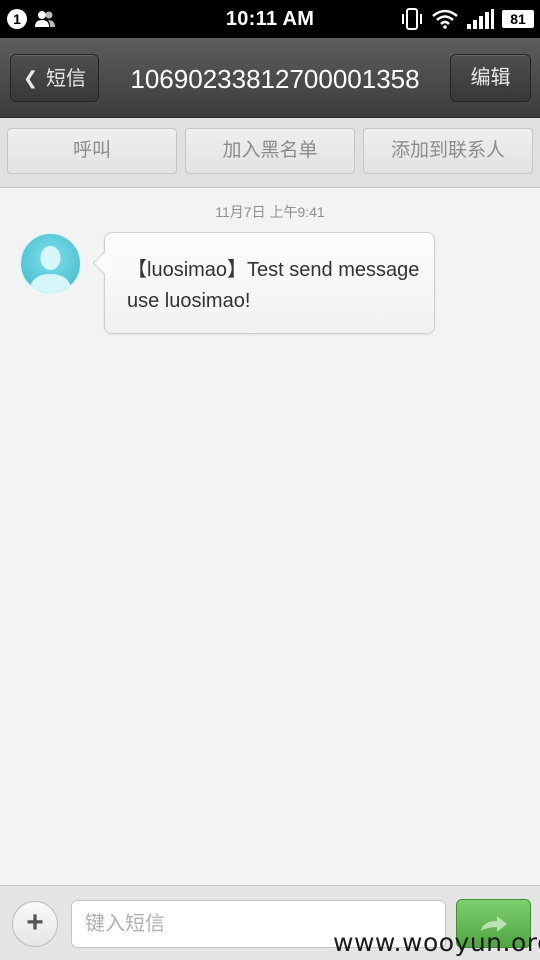  What do you see at coordinates (445, 19) in the screenshot?
I see `wifi-icon` at bounding box center [445, 19].